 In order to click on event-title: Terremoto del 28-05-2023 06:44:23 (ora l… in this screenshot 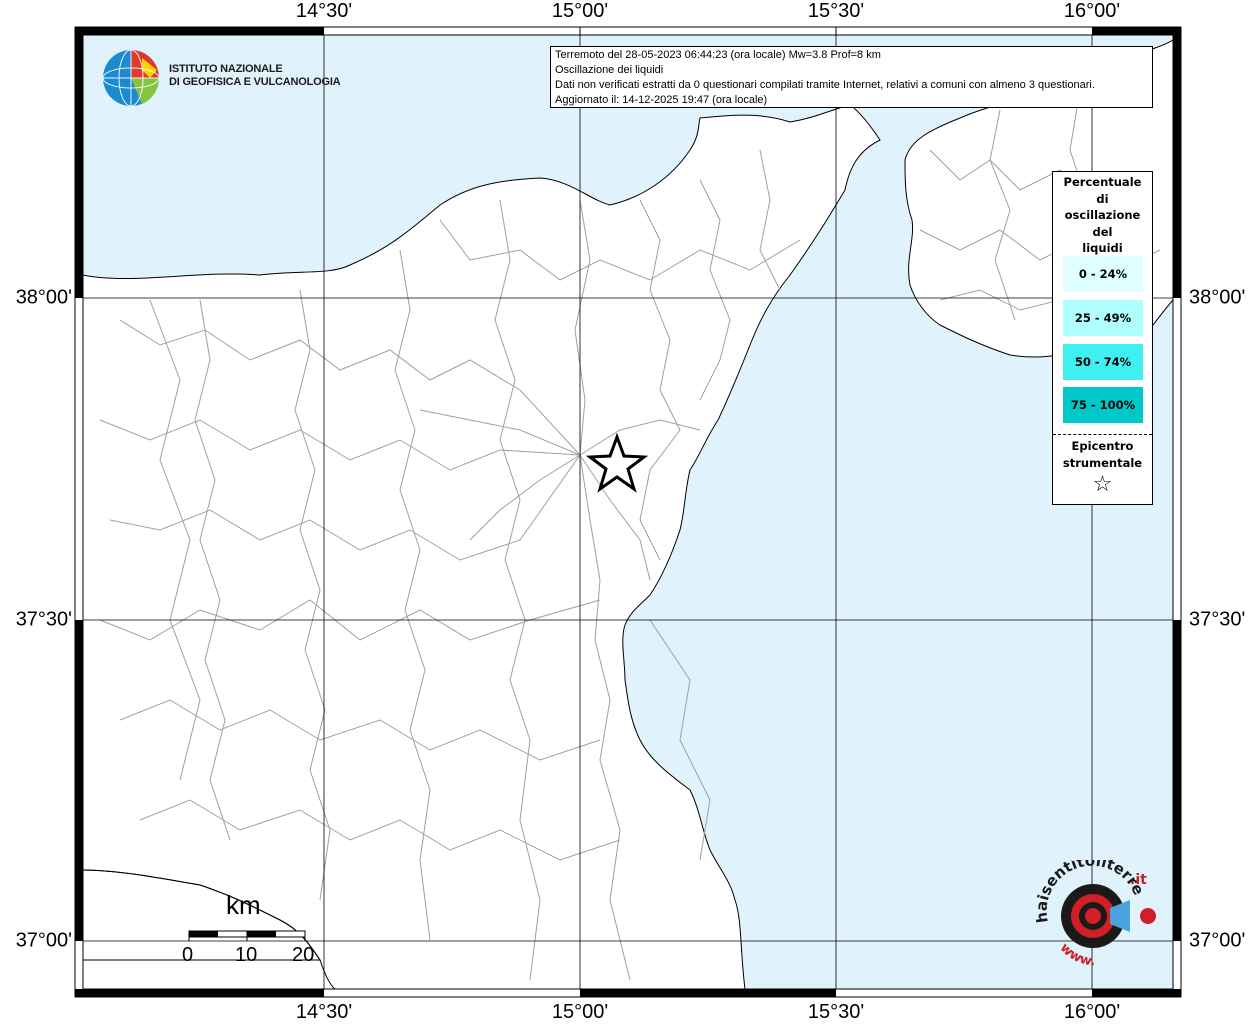, I will do `click(718, 55)`.